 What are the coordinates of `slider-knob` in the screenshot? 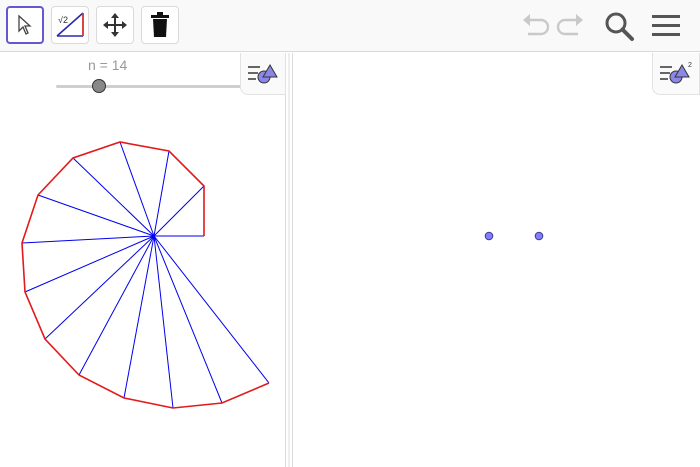 It's located at (99, 86).